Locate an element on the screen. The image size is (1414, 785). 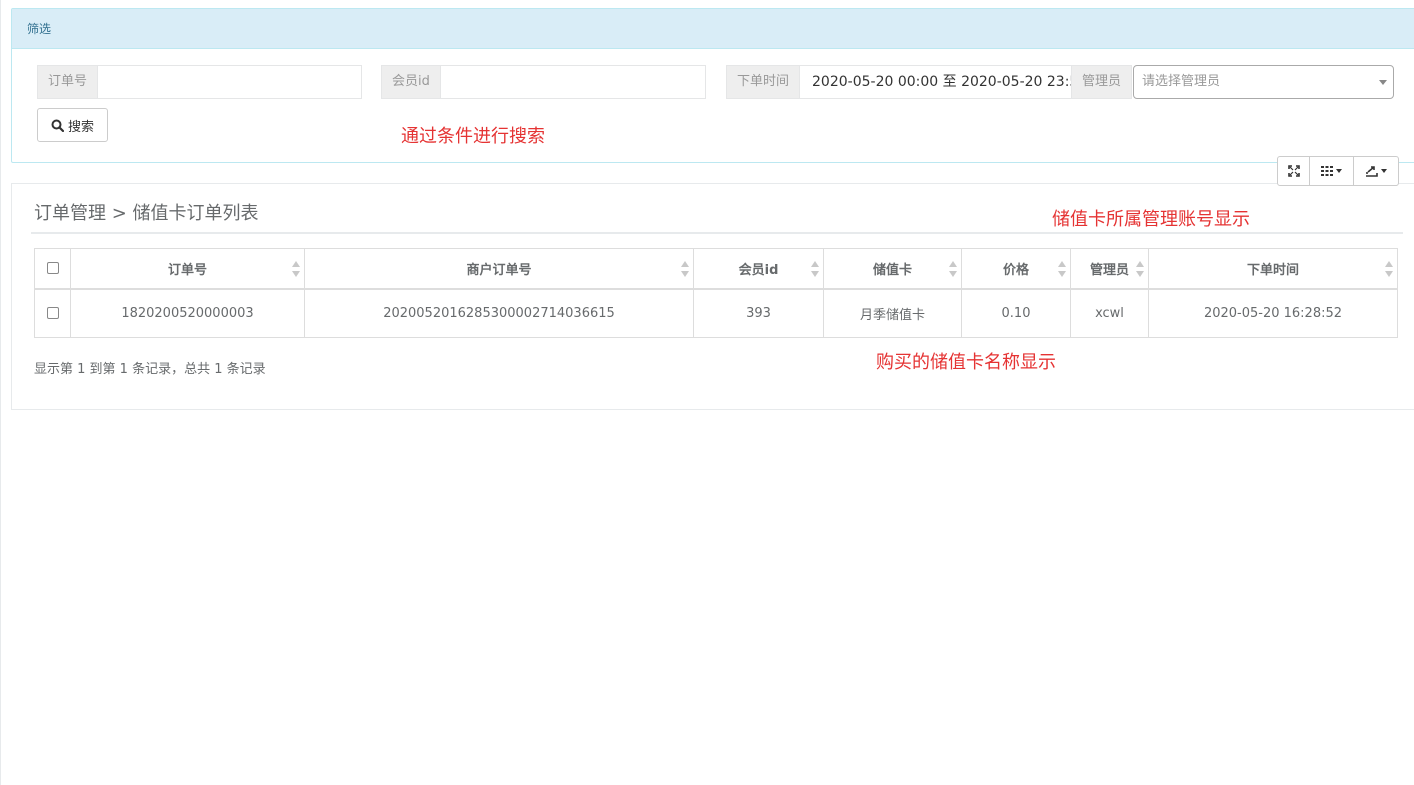
cell-merchant-order-no: 2020052016285300002714036615 is located at coordinates (499, 313).